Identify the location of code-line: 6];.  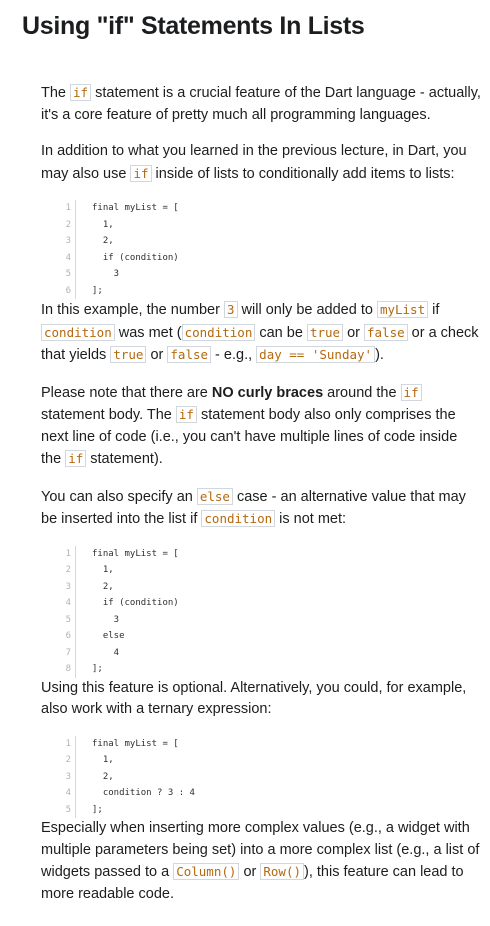
(272, 290).